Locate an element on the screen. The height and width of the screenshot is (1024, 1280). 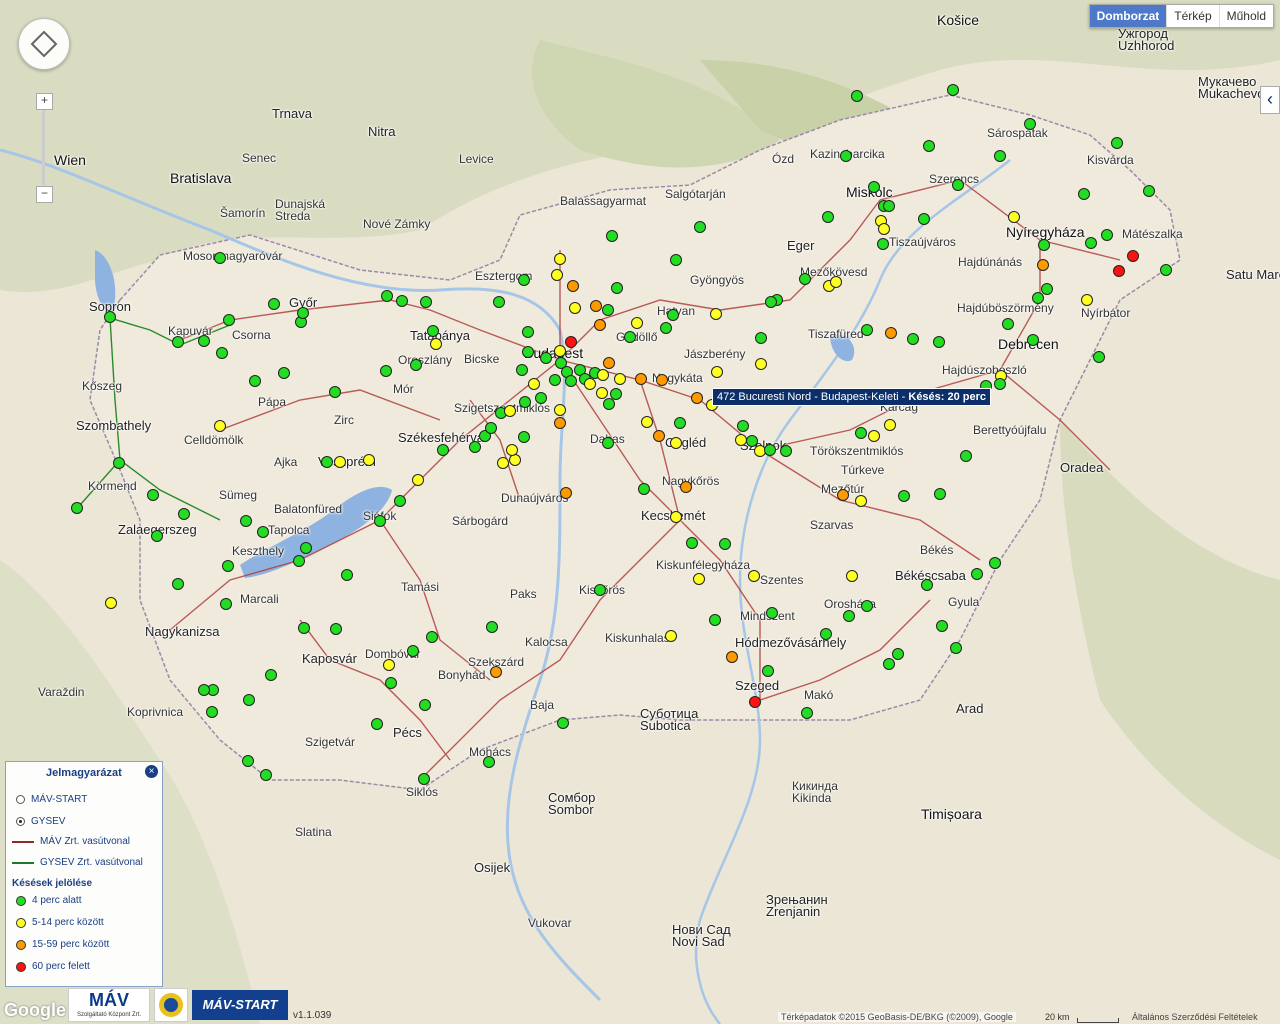
map-type-map-button: Térkép is located at coordinates (1192, 16).